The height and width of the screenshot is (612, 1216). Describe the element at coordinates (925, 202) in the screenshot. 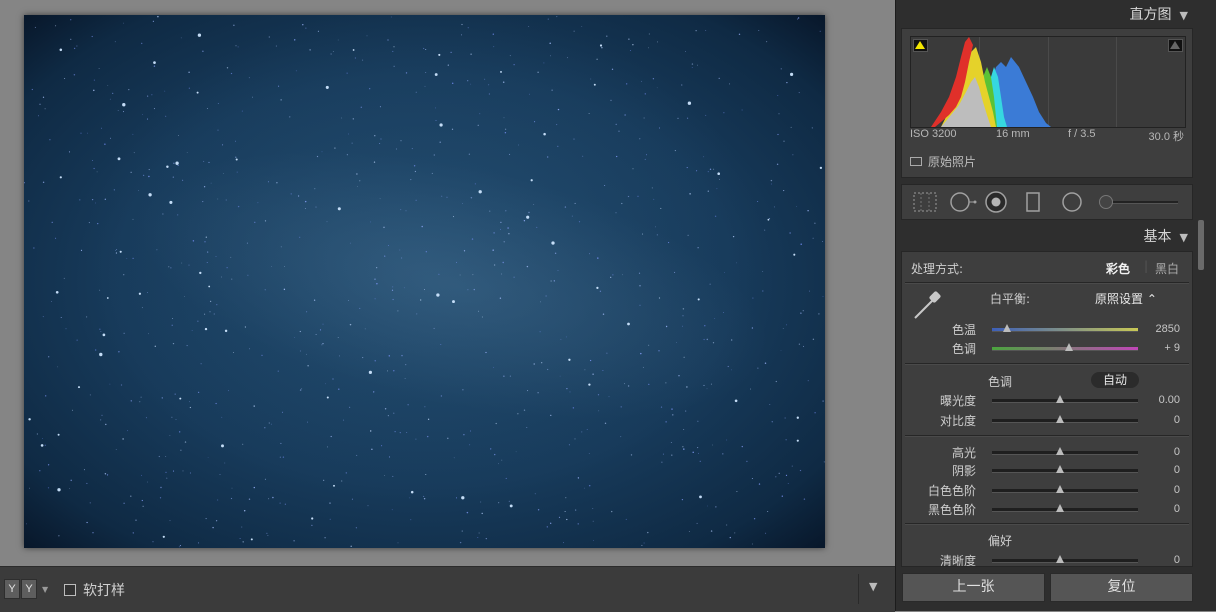

I see `crop-overlay-icon` at that location.